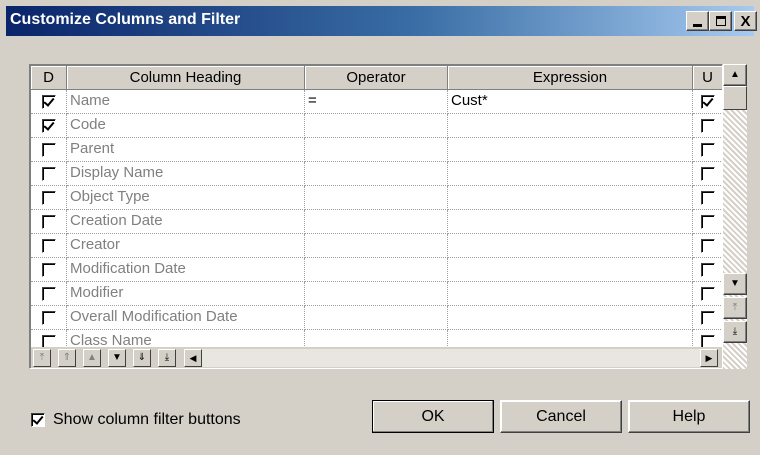  Describe the element at coordinates (92, 358) in the screenshot. I see `move-up-button: ▲` at that location.